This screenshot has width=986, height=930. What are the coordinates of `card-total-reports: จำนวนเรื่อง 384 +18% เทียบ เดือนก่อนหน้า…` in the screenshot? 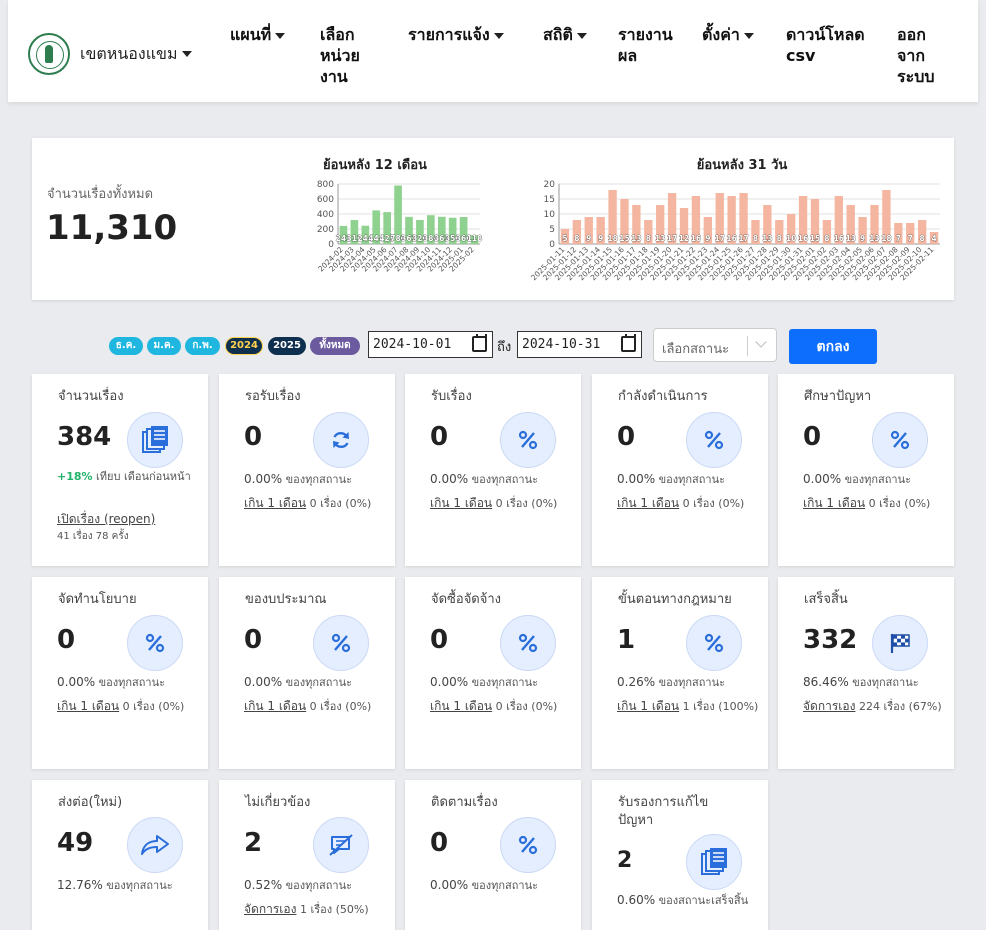 It's located at (120, 470).